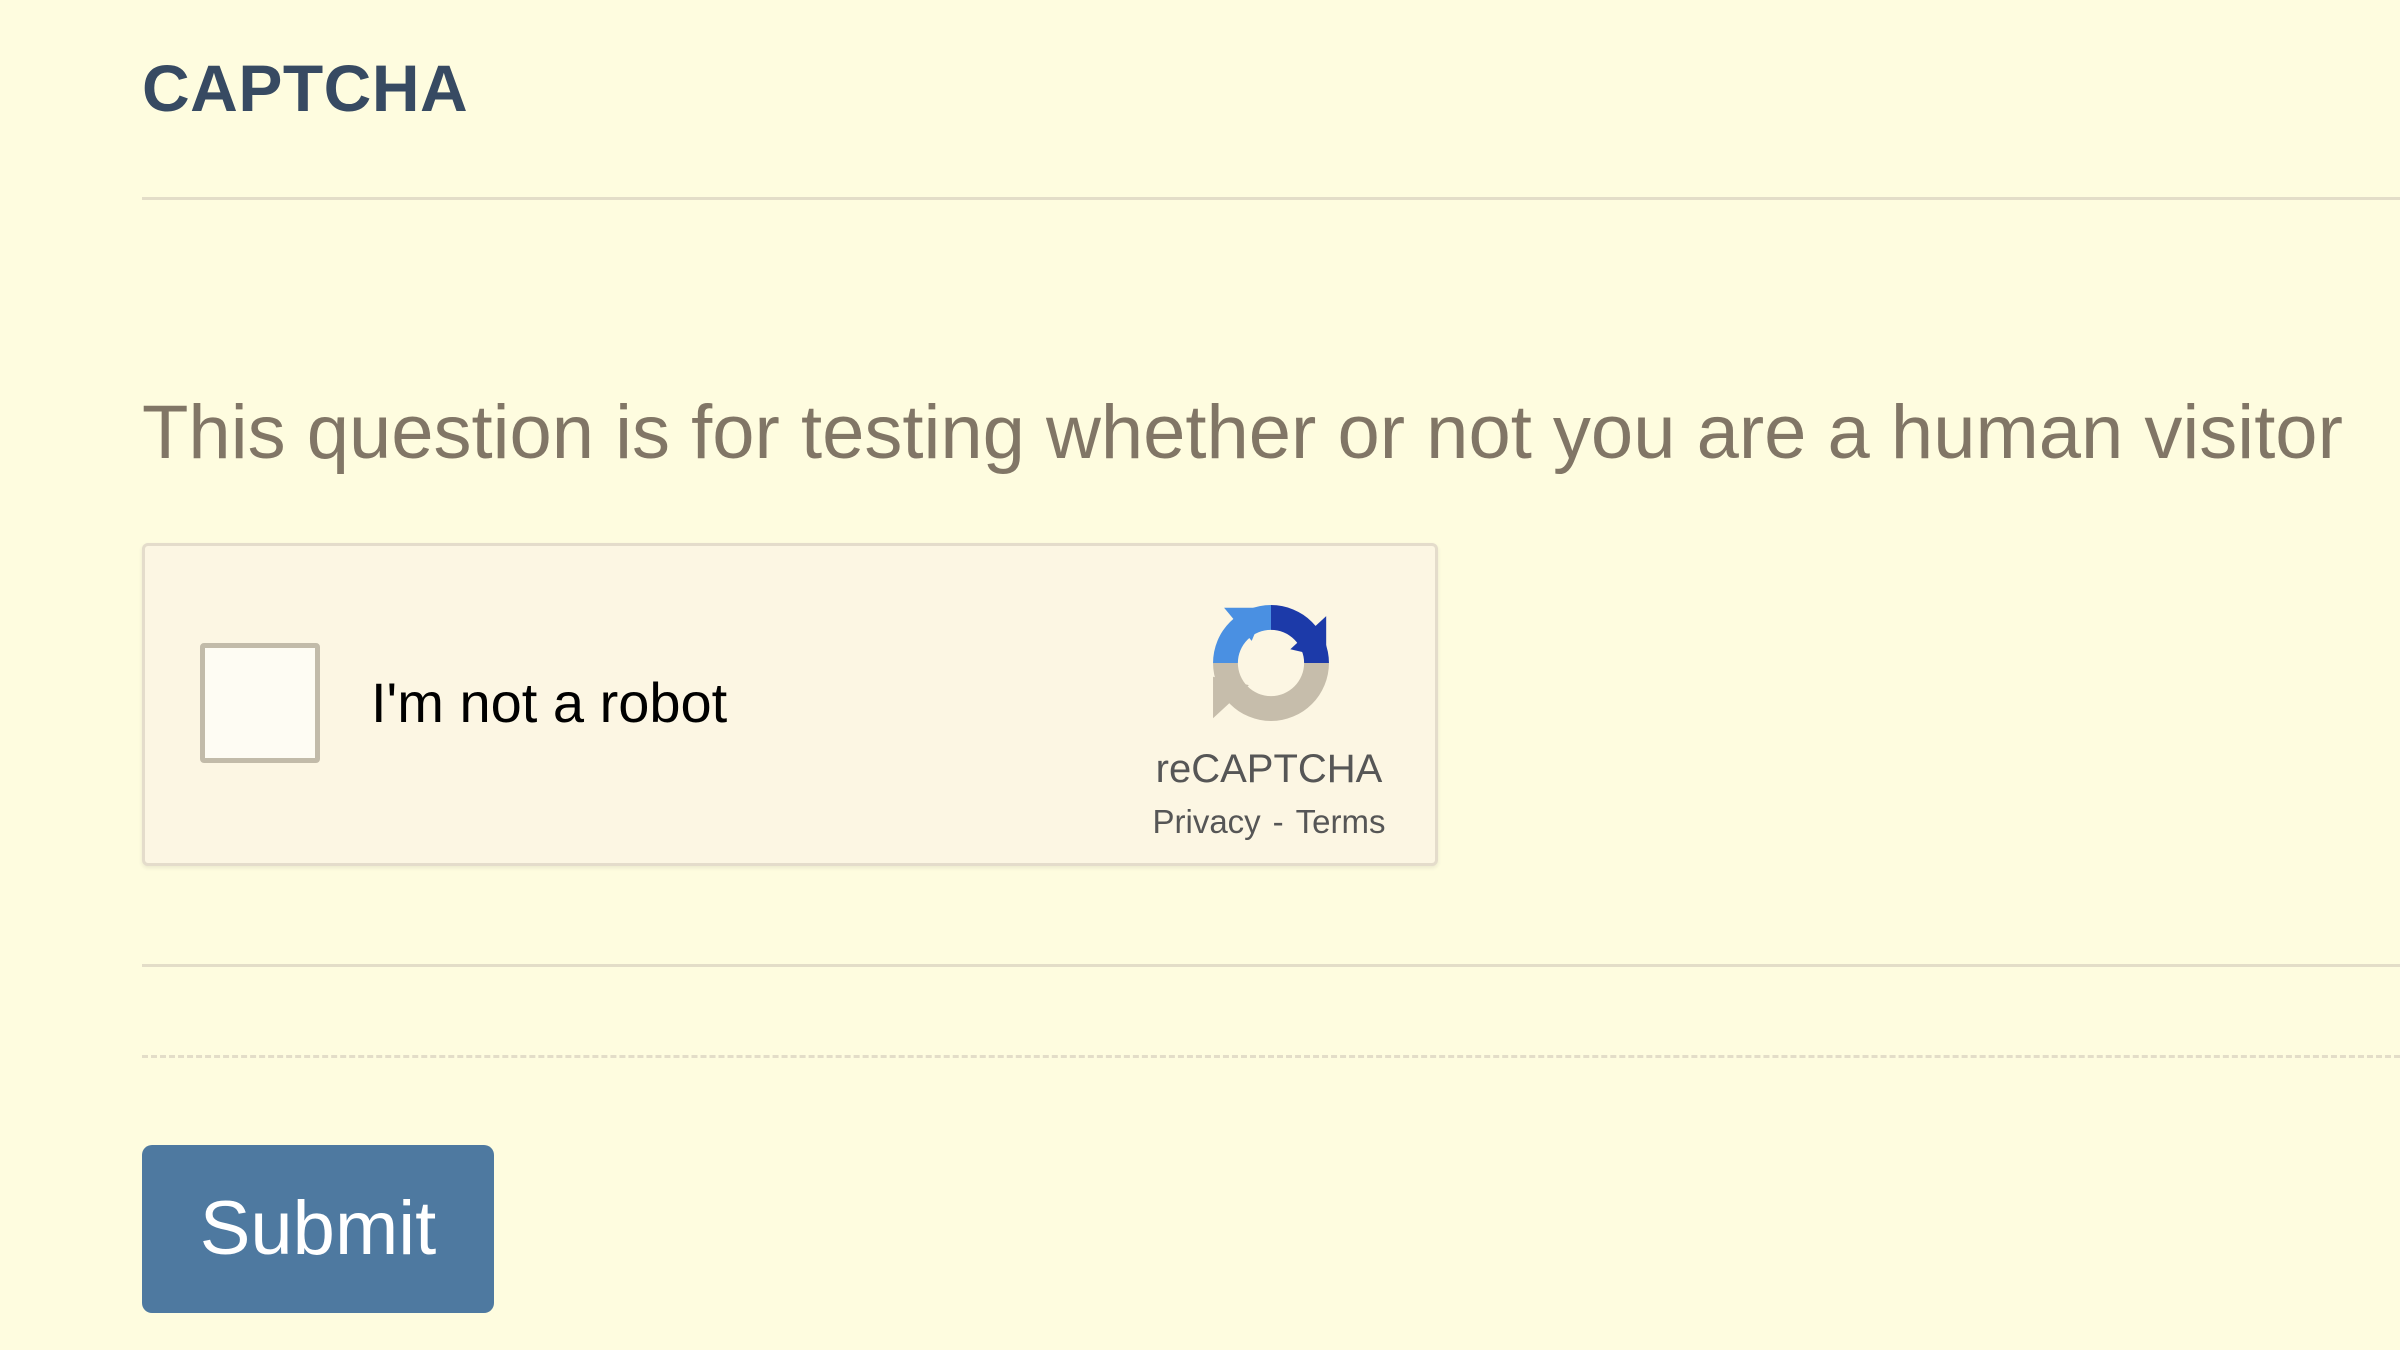  I want to click on not-robot-label: I'm not a robot, so click(549, 703).